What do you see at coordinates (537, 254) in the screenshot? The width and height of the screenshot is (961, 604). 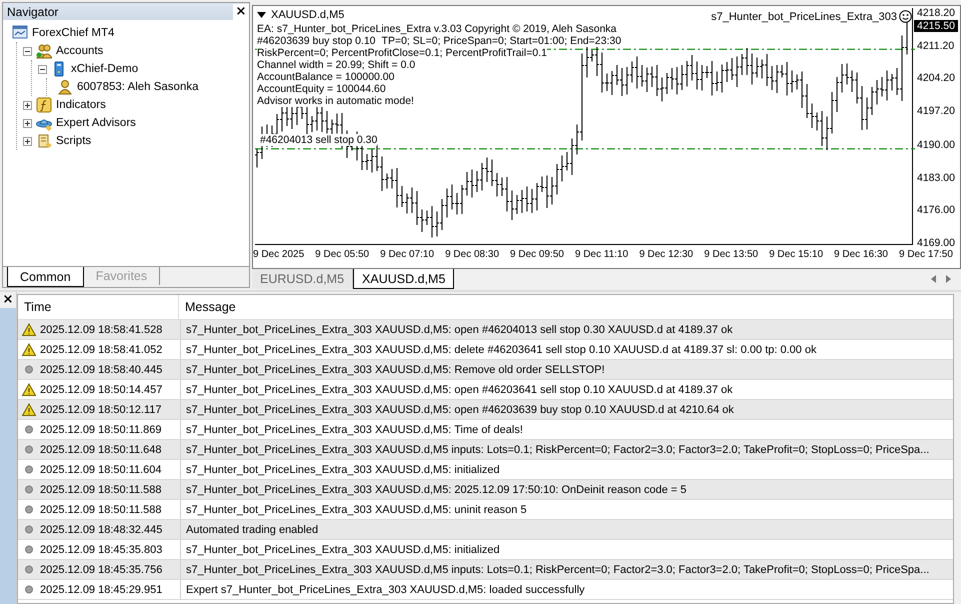 I see `time-label: 9 Dec 09:50` at bounding box center [537, 254].